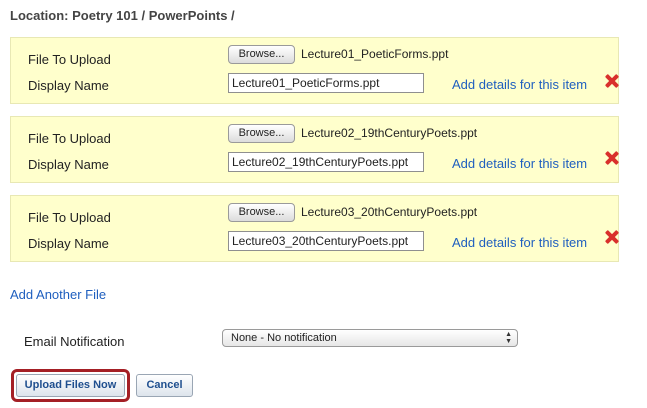 The width and height of the screenshot is (647, 408). I want to click on selected-file-name: Lecture01_PoeticForms.ppt, so click(375, 54).